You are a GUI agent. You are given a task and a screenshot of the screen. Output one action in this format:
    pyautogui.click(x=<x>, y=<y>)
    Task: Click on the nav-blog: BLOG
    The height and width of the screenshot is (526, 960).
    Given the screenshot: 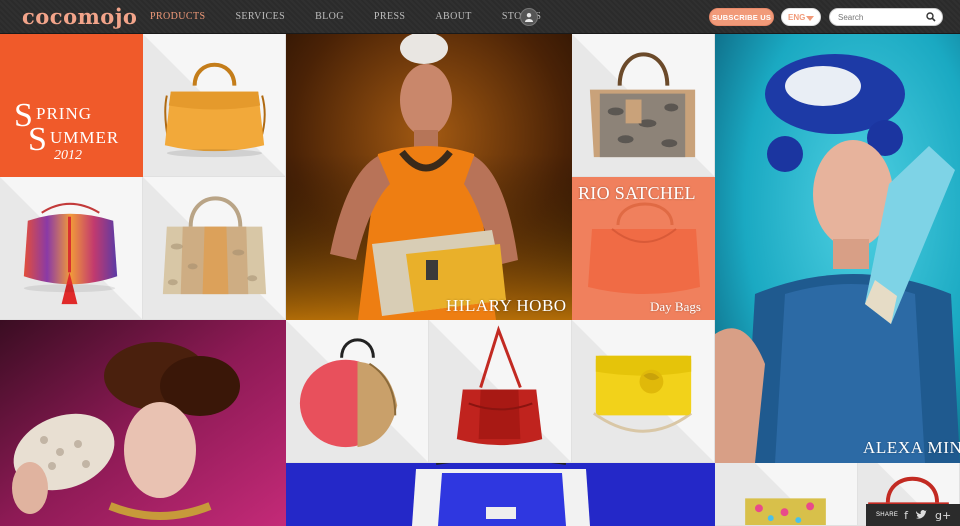 What is the action you would take?
    pyautogui.click(x=329, y=16)
    